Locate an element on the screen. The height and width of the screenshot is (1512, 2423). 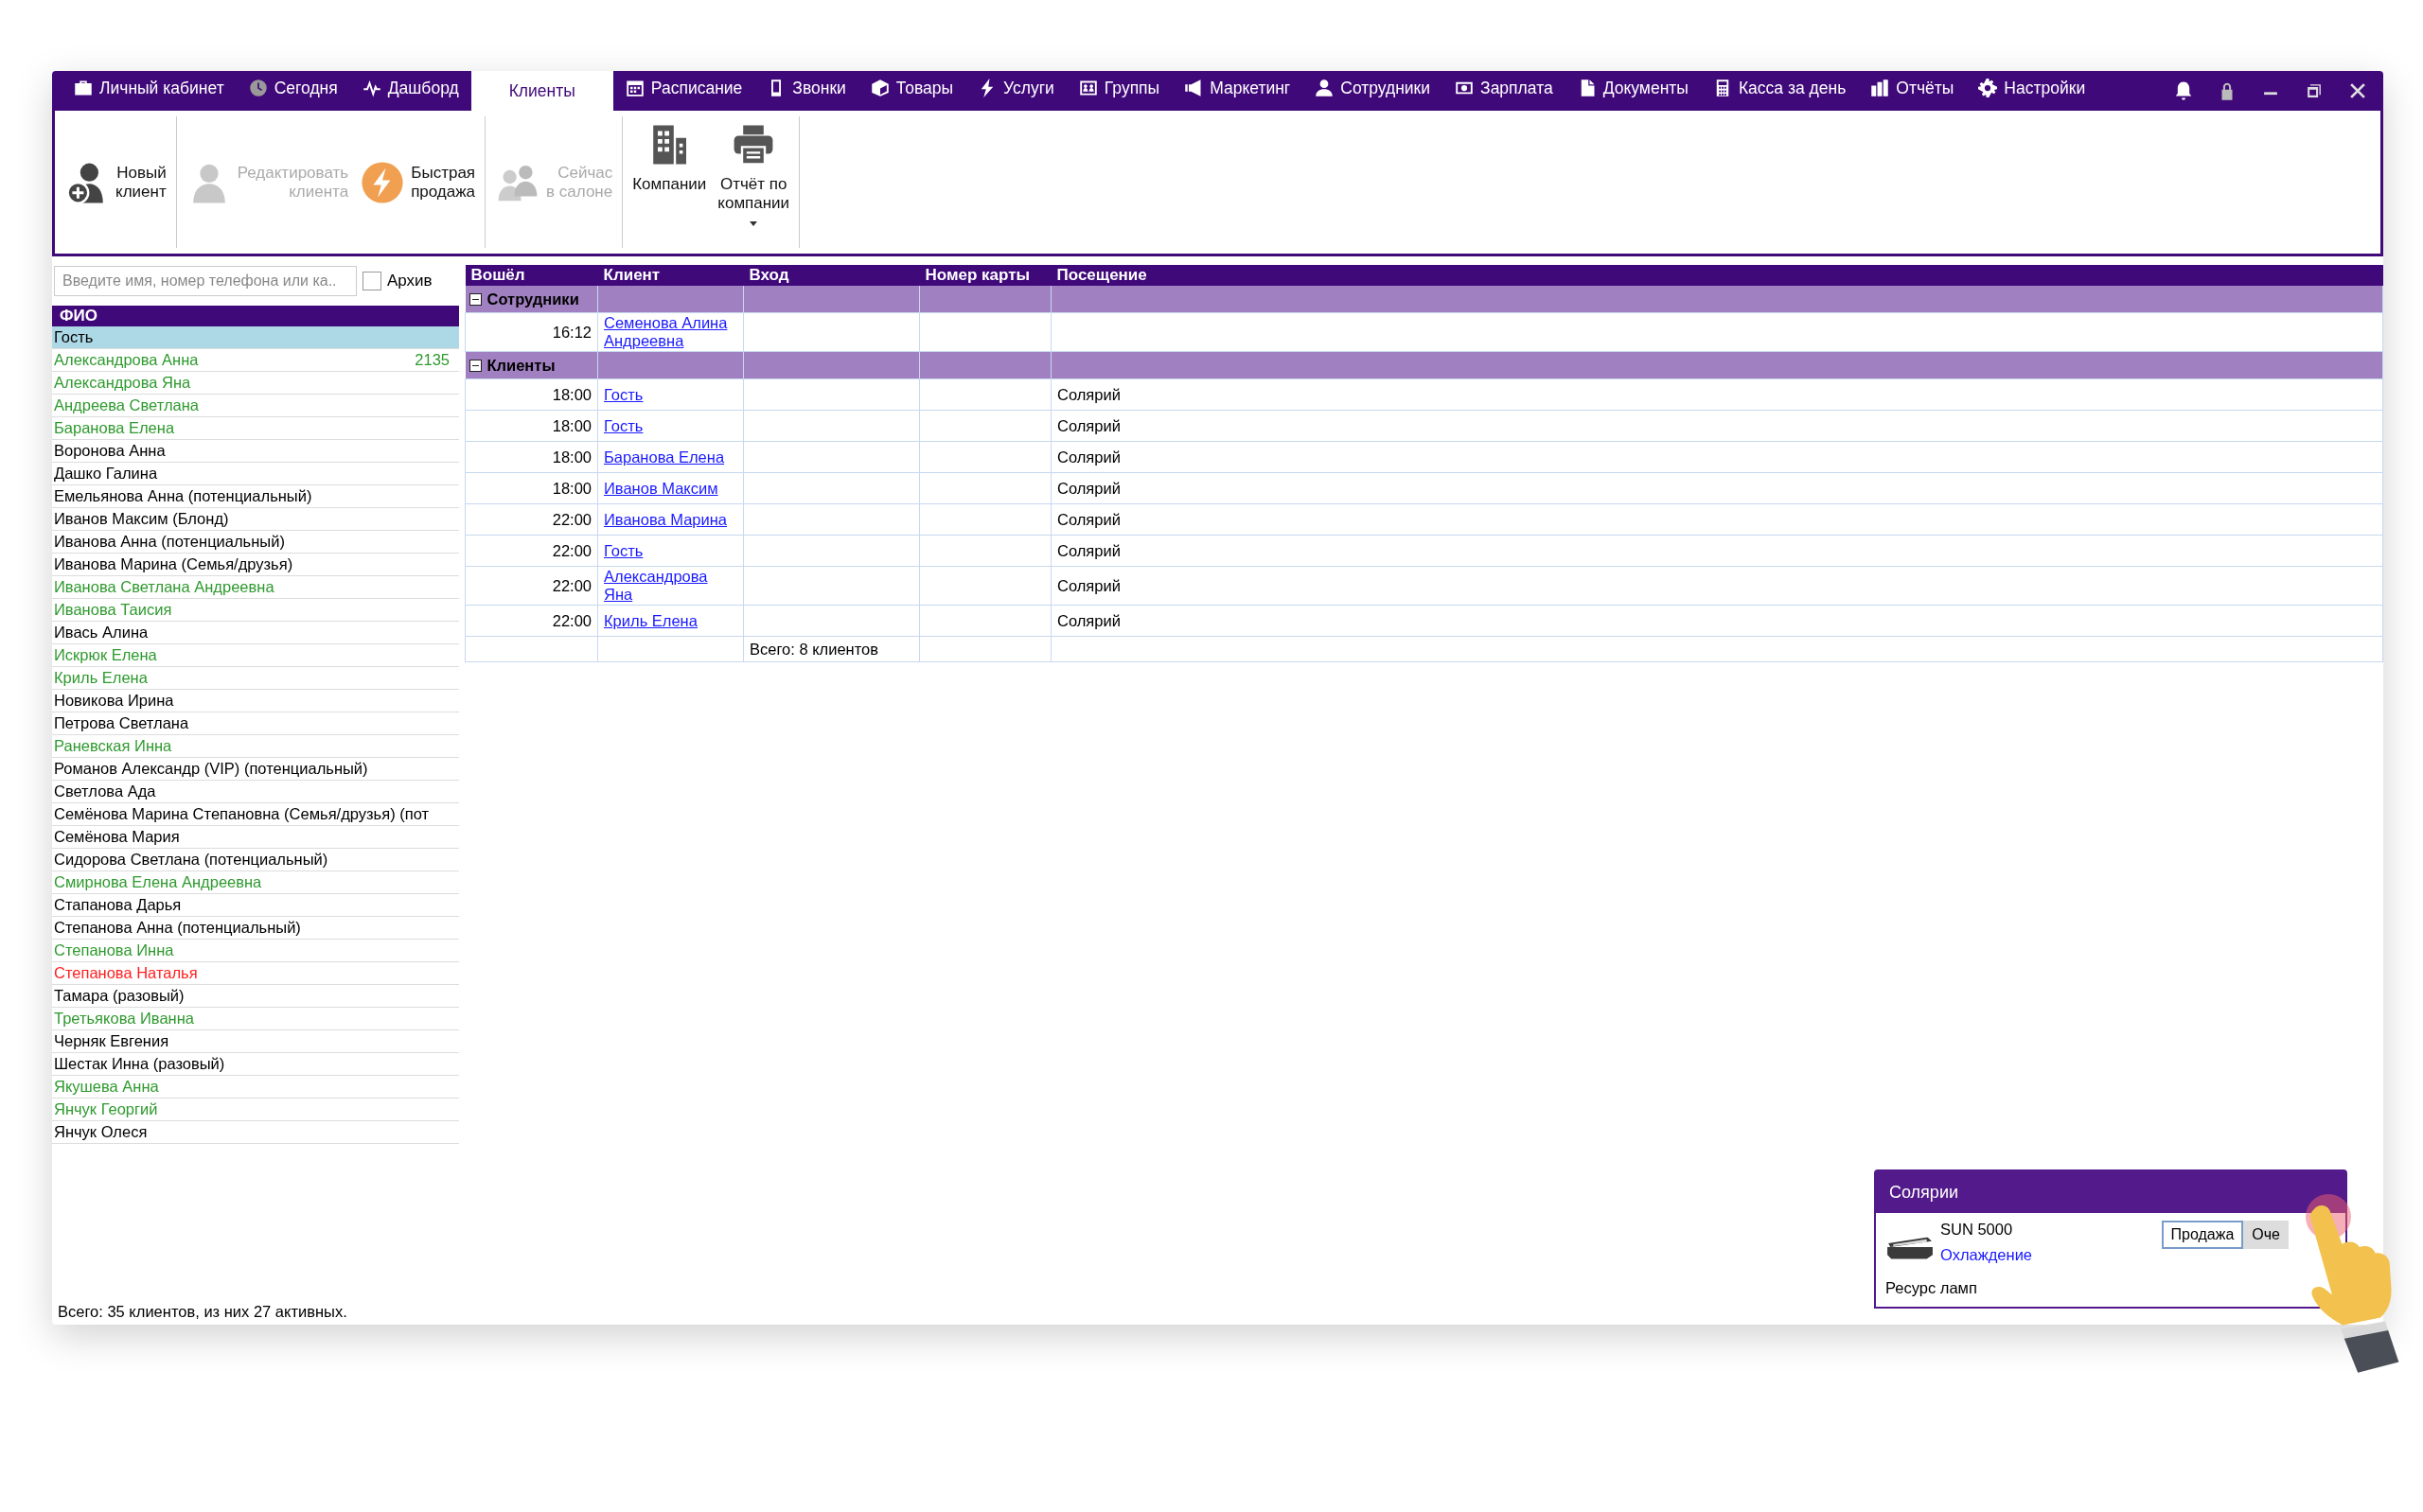
client-row: Шестак Инна (разовый) is located at coordinates (255, 1064).